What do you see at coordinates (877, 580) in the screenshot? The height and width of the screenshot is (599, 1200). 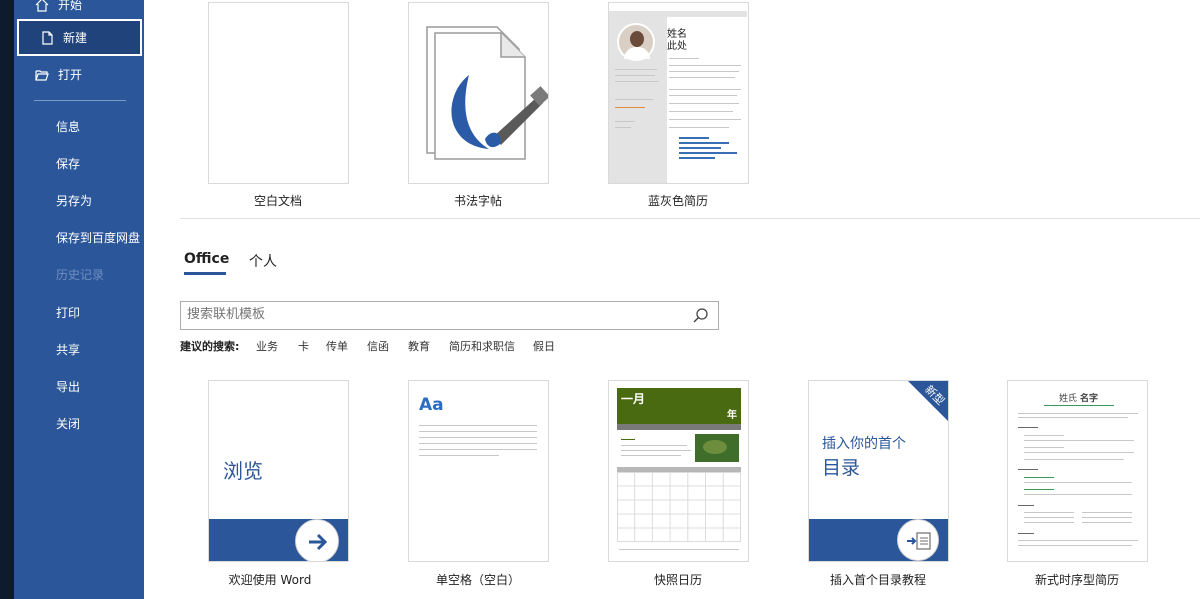 I see `template-label: 插入首个目录教程` at bounding box center [877, 580].